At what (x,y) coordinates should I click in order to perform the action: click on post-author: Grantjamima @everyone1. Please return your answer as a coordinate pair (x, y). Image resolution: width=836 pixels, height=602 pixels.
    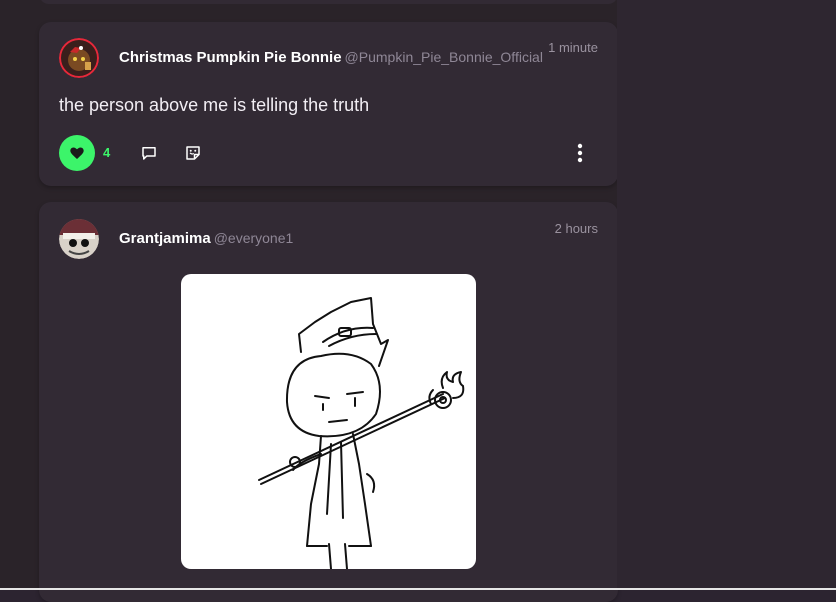
    Looking at the image, I should click on (206, 238).